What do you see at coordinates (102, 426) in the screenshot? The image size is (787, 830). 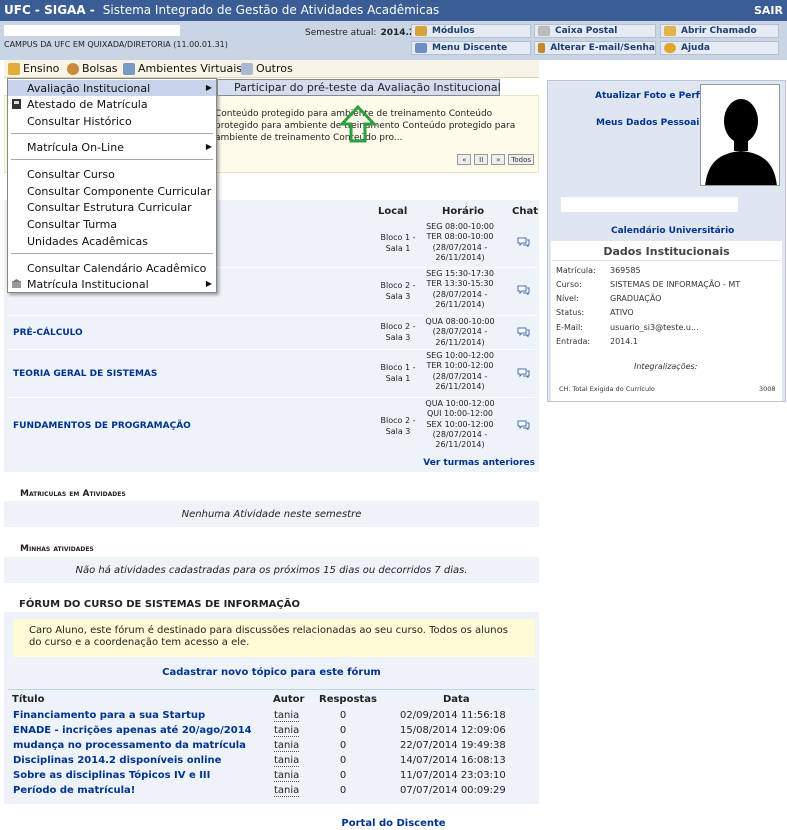 I see `course-name: FUNDAMENTOS DE PROGRAMAÇÃO` at bounding box center [102, 426].